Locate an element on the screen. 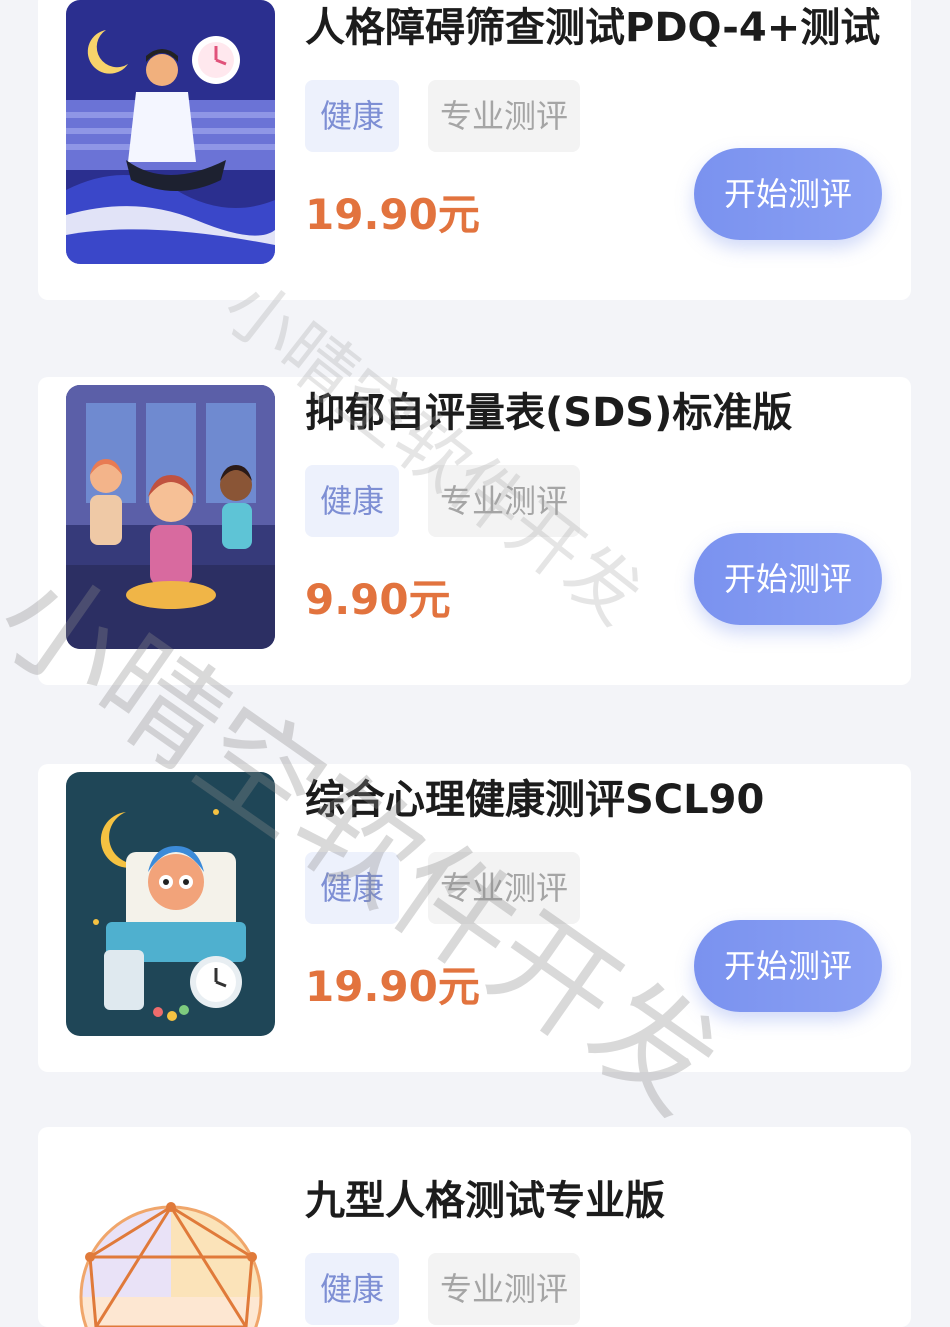 This screenshot has width=950, height=1327. price: 9.90元 is located at coordinates (378, 599).